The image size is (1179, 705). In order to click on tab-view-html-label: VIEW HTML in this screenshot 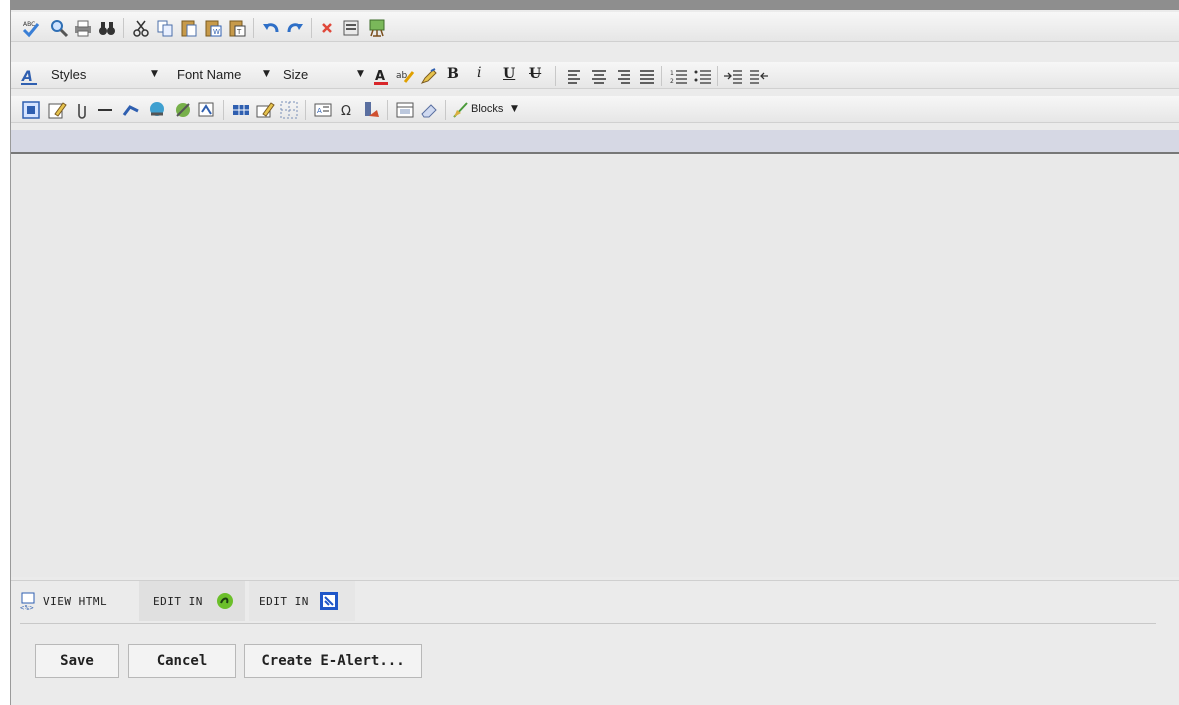, I will do `click(75, 601)`.